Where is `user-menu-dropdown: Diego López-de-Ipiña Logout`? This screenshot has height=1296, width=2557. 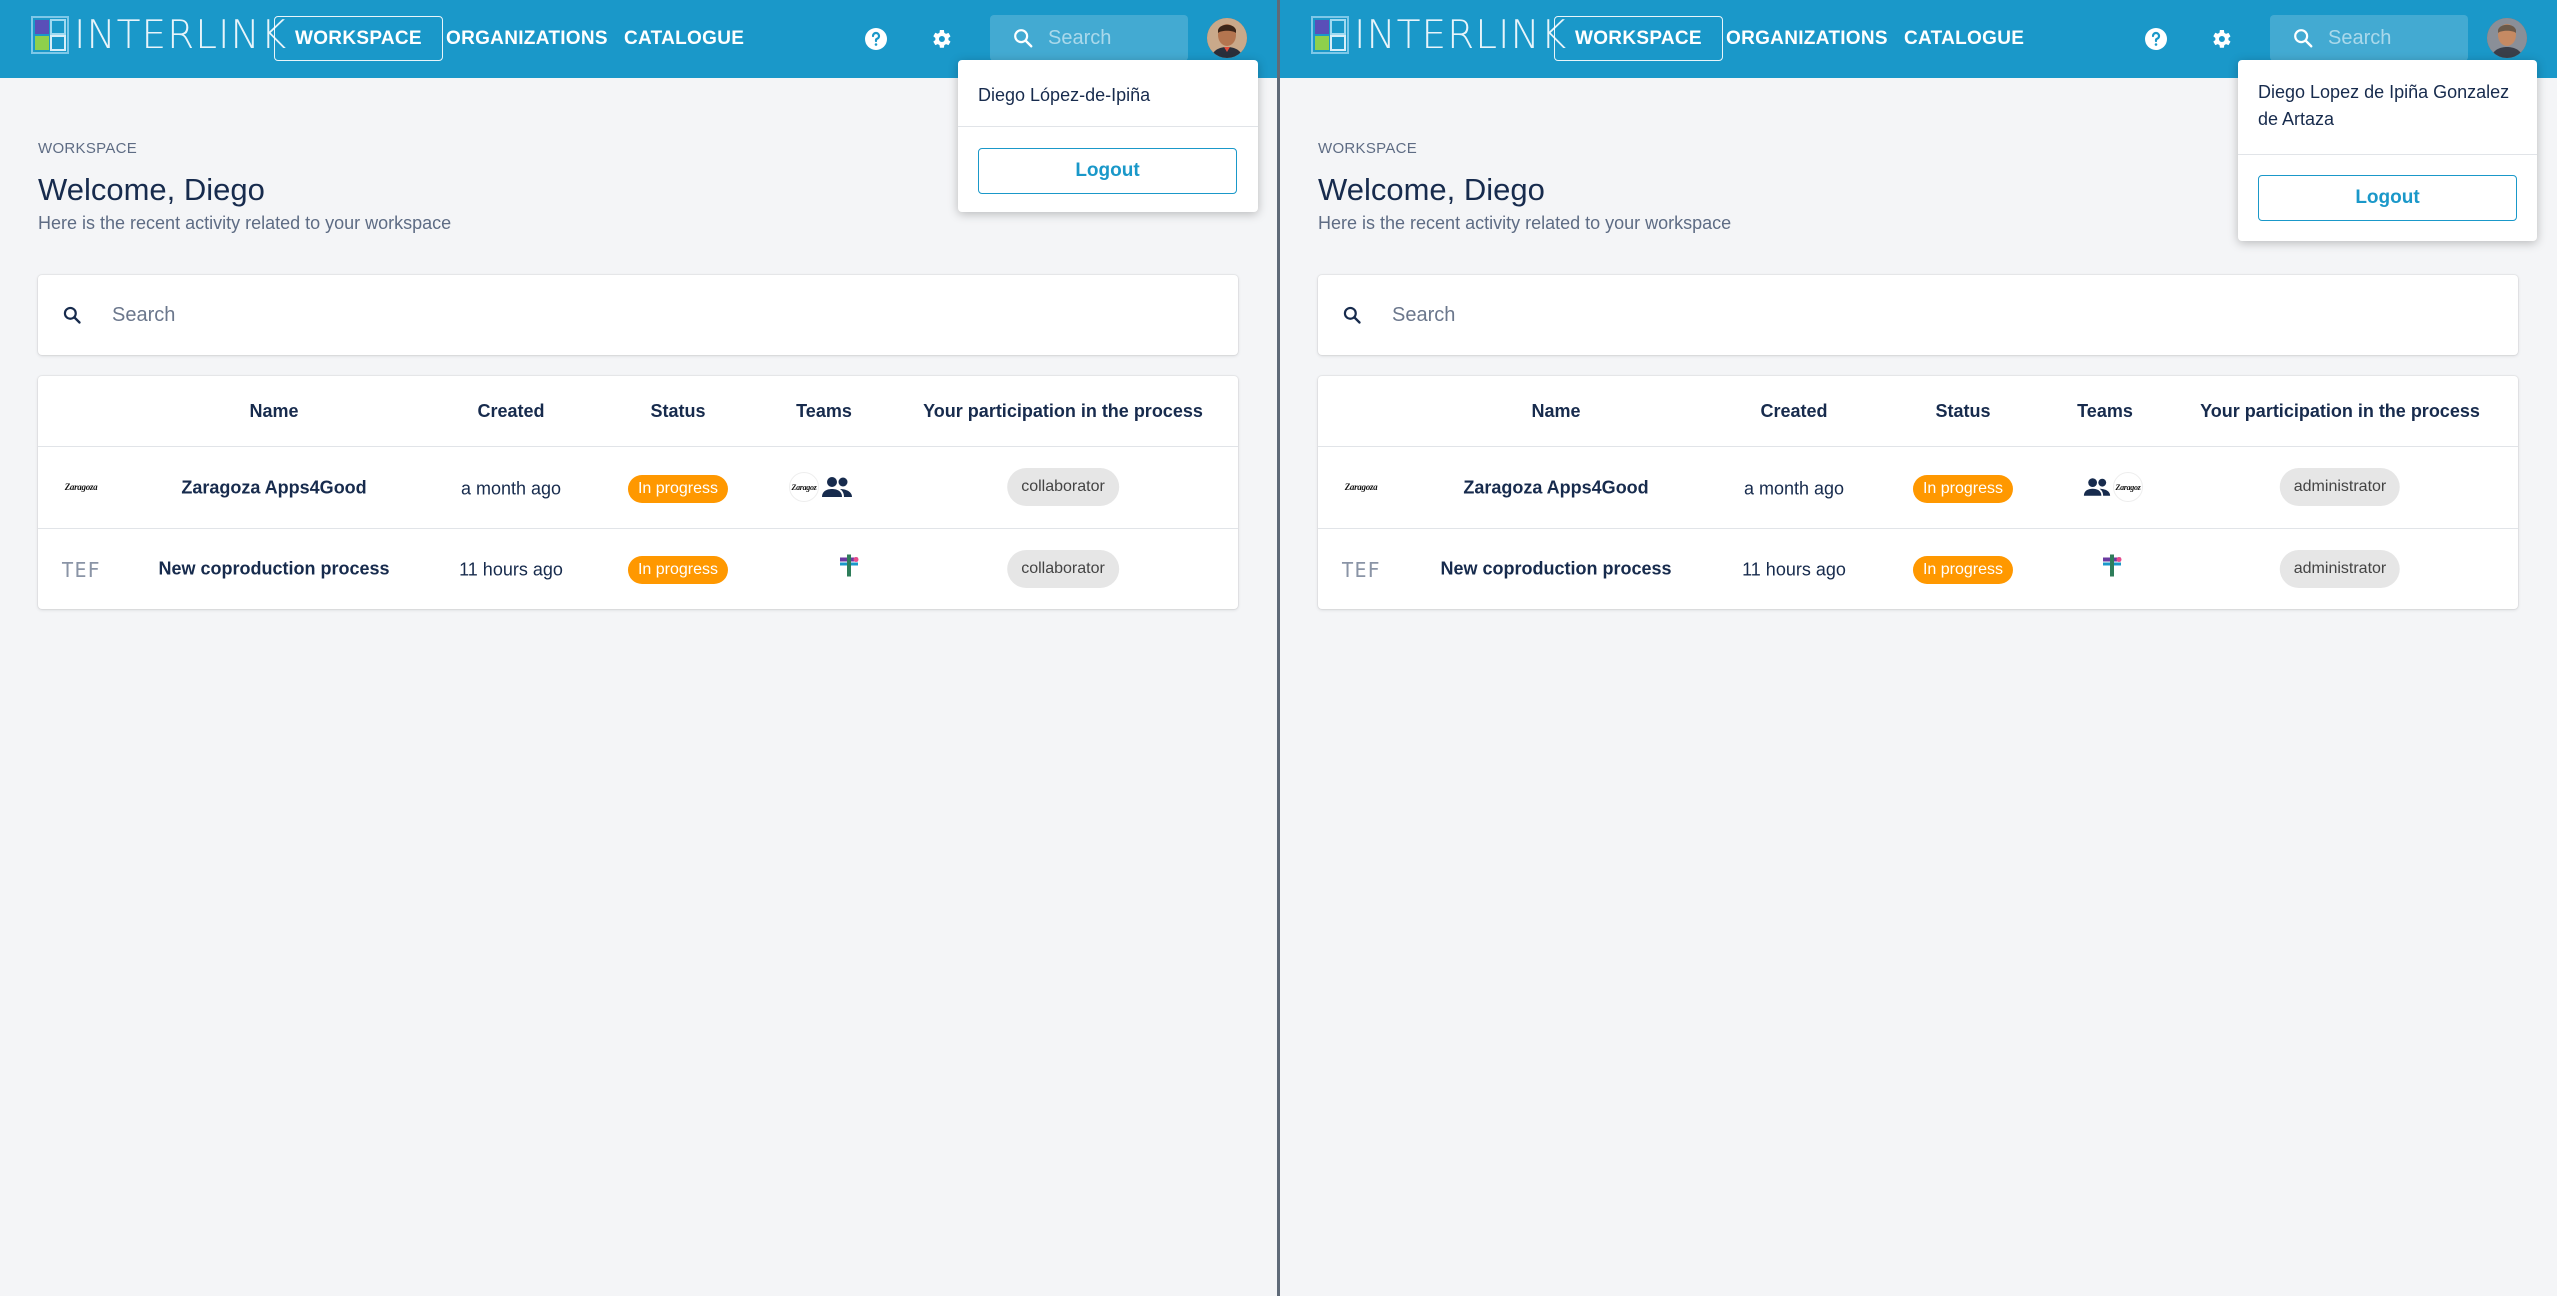
user-menu-dropdown: Diego López-de-Ipiña Logout is located at coordinates (1108, 136).